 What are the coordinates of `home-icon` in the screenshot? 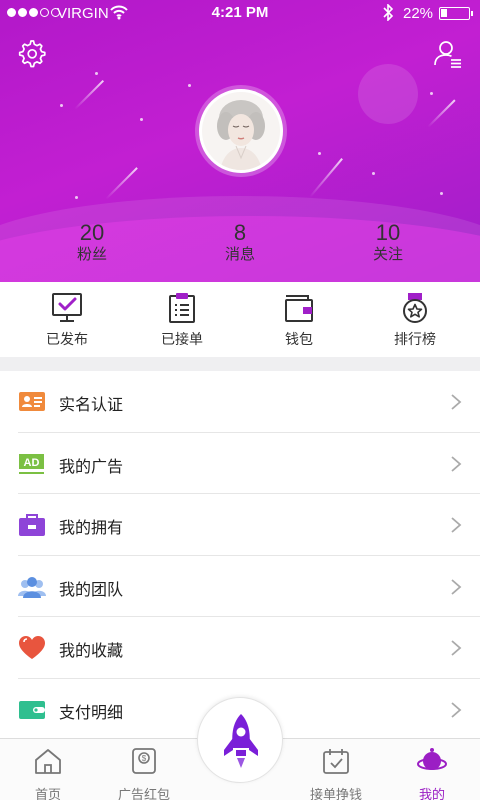 It's located at (48, 761).